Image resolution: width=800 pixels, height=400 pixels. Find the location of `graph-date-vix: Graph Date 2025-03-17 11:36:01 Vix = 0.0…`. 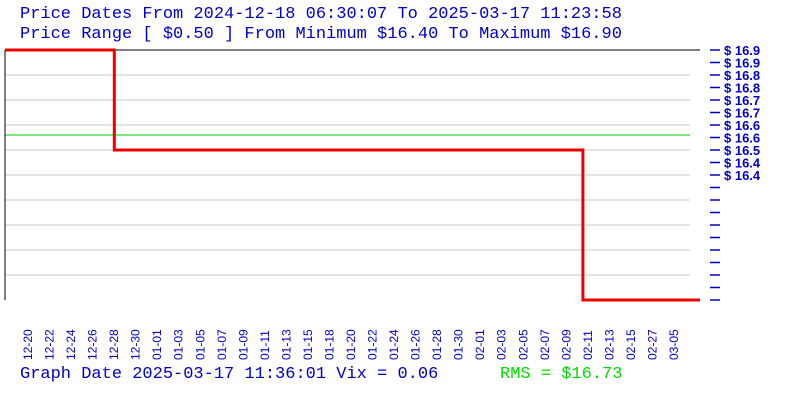

graph-date-vix: Graph Date 2025-03-17 11:36:01 Vix = 0.0… is located at coordinates (229, 374).